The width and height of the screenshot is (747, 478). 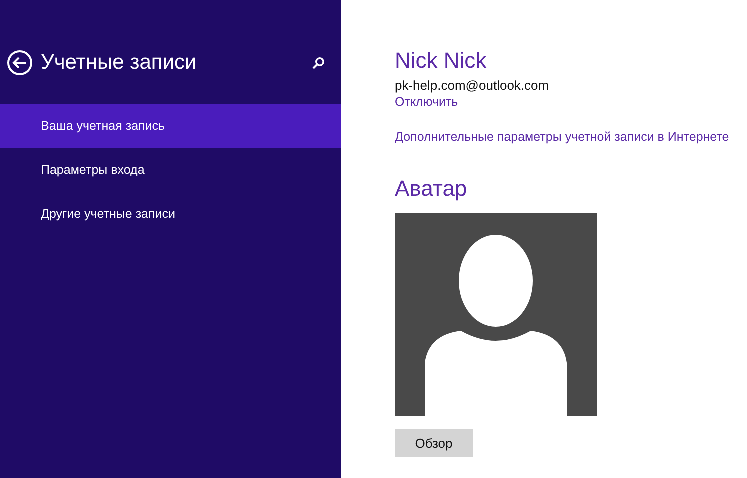 I want to click on section-heading: Аватар, so click(x=431, y=189).